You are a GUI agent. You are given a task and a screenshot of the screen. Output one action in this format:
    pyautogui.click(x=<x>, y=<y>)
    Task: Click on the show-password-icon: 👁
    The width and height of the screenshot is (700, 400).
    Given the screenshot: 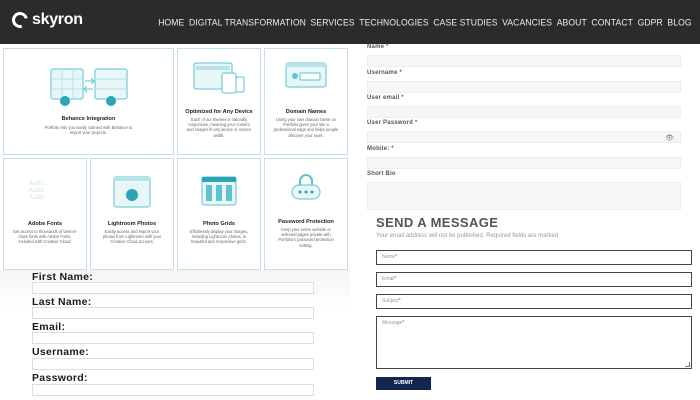 What is the action you would take?
    pyautogui.click(x=669, y=138)
    